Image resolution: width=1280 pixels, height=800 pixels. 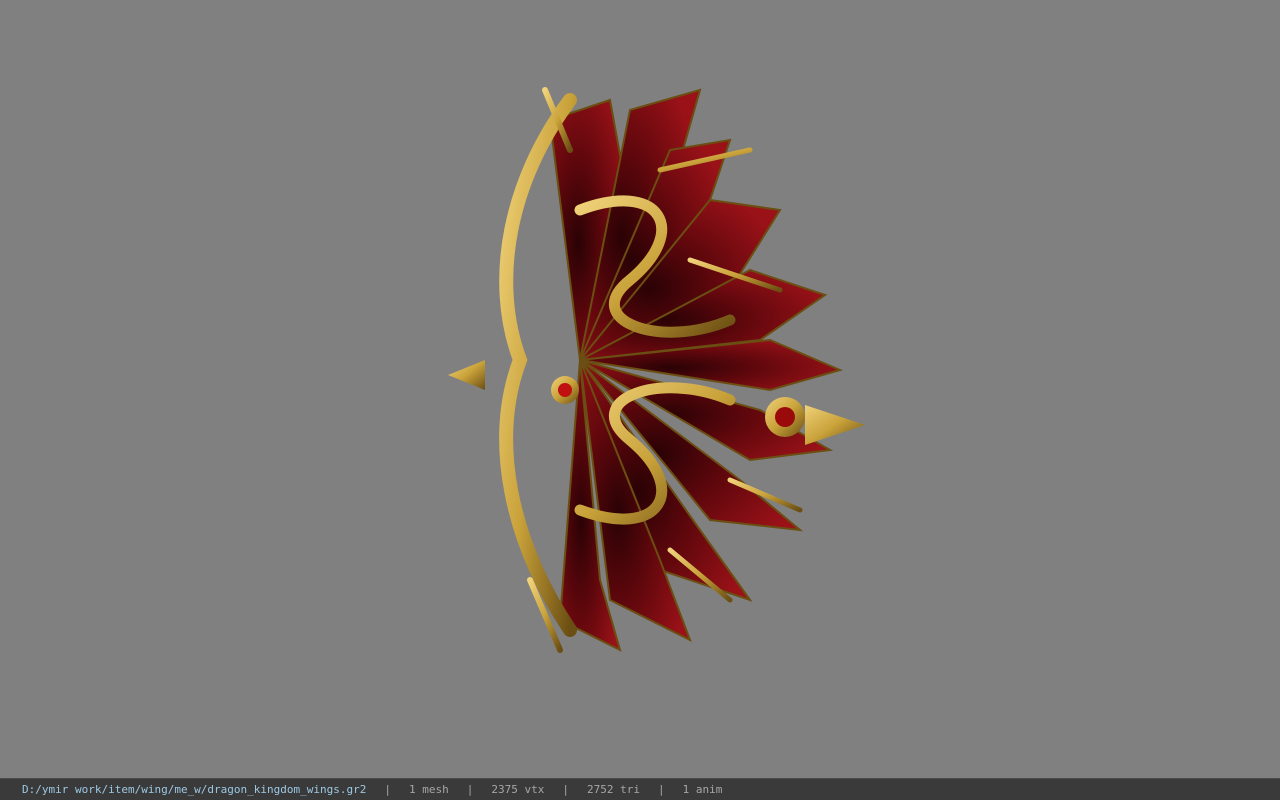 I want to click on animation-count: 1 anim, so click(x=702, y=789).